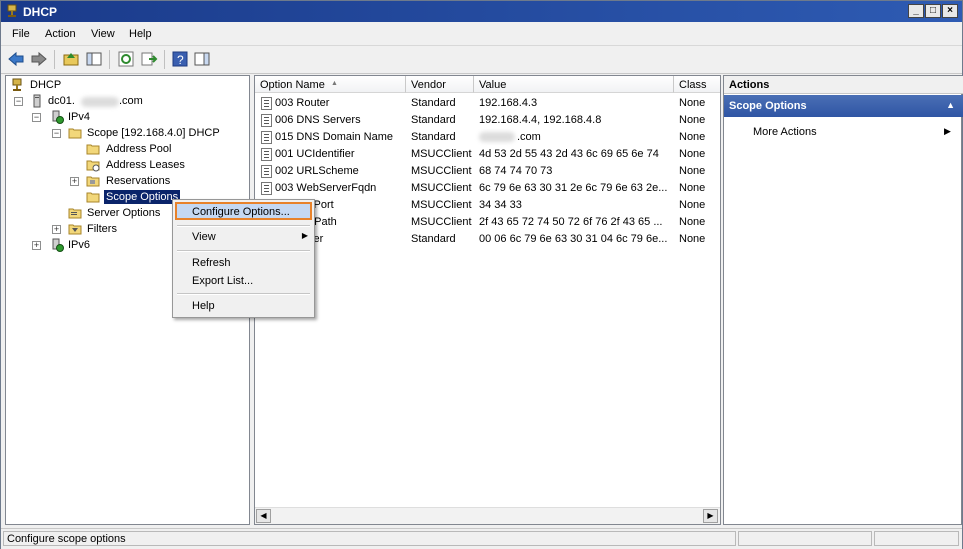 The height and width of the screenshot is (549, 963). What do you see at coordinates (933, 11) in the screenshot?
I see `maximize-button: □` at bounding box center [933, 11].